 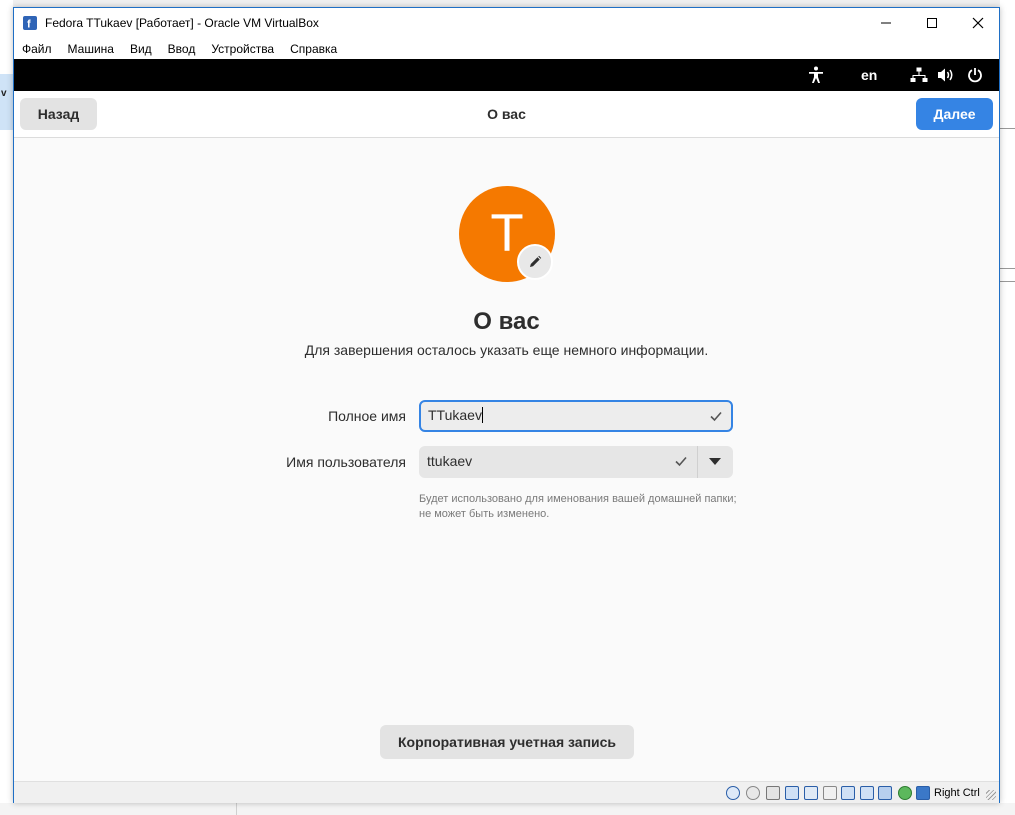 I want to click on recording-icon, so click(x=867, y=793).